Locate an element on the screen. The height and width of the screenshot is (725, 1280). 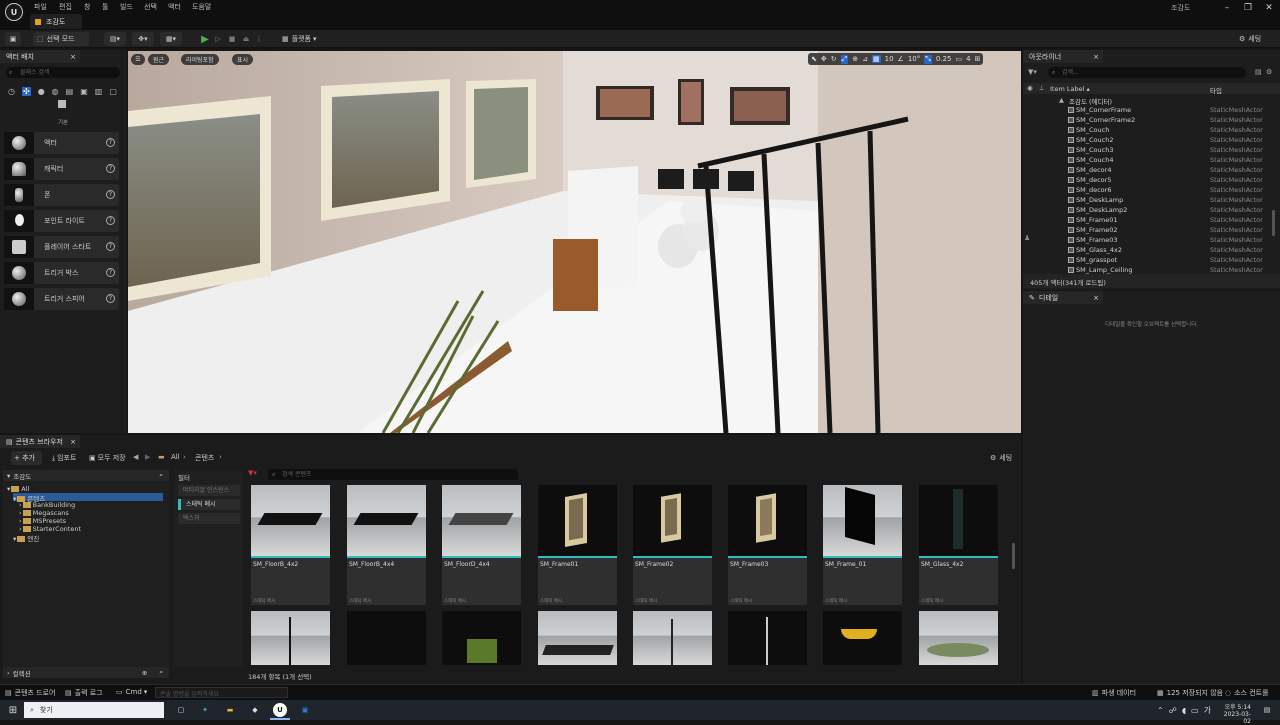
minimize-icon: – is located at coordinates (1227, 8).